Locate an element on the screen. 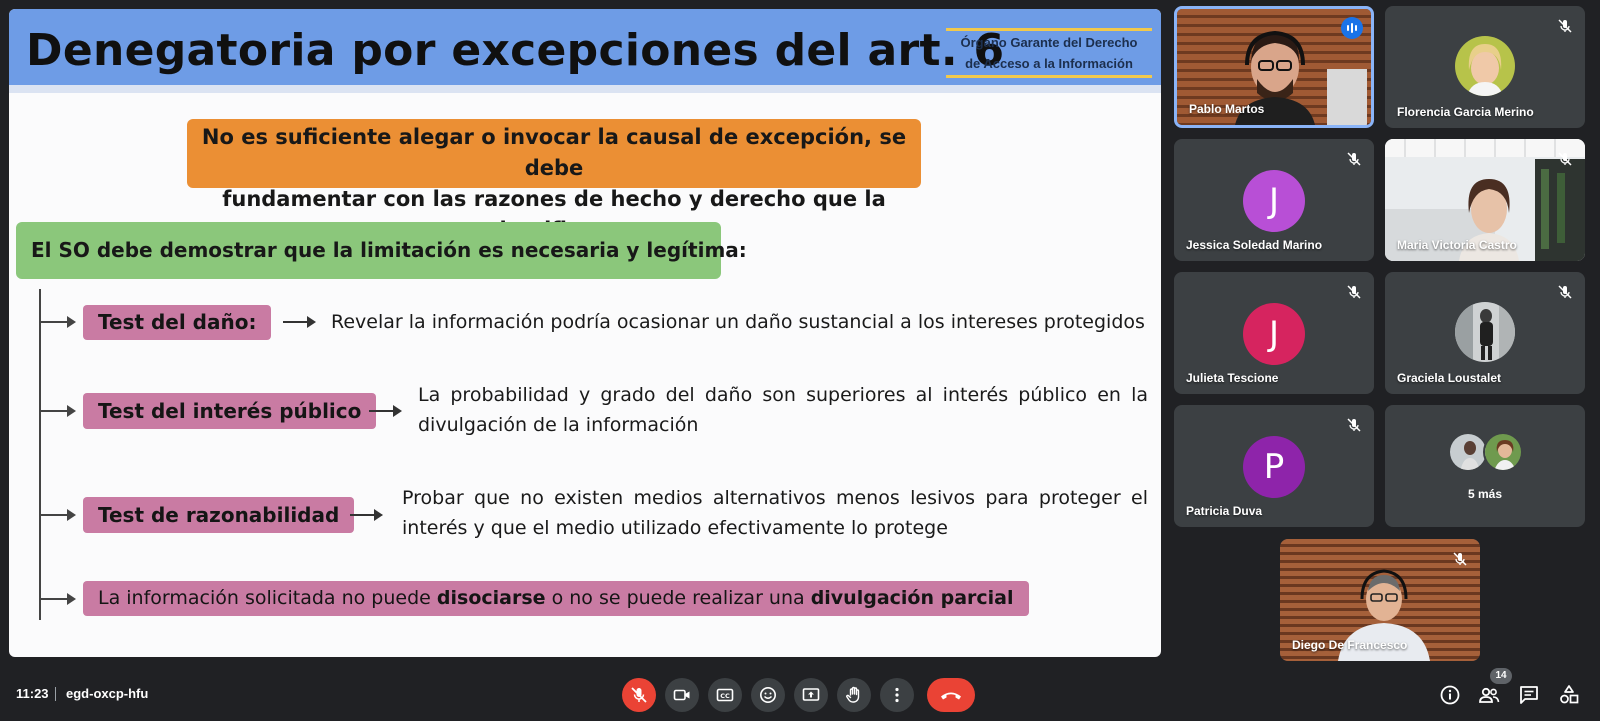 The width and height of the screenshot is (1600, 721). final-bold-2: divulgación parcial is located at coordinates (912, 598).